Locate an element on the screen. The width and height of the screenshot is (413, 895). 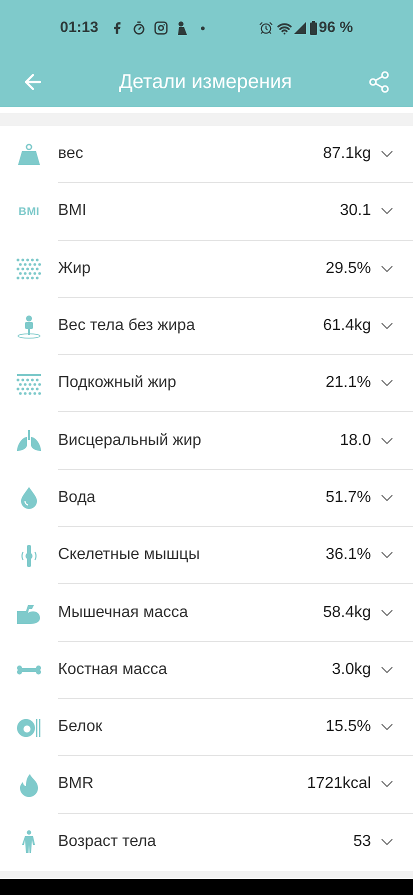
status-time: 01:13 is located at coordinates (79, 28).